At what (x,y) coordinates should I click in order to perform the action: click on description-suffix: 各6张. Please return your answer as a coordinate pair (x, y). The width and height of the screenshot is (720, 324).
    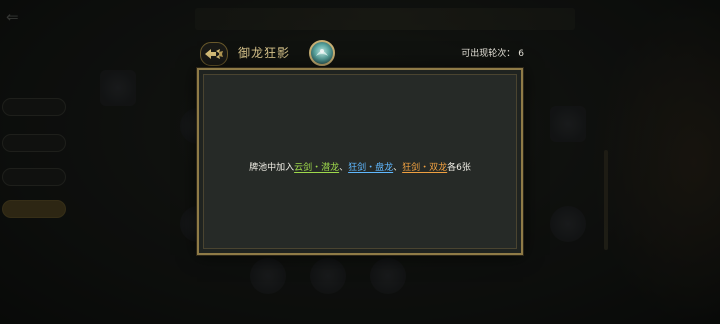
    Looking at the image, I should click on (459, 168).